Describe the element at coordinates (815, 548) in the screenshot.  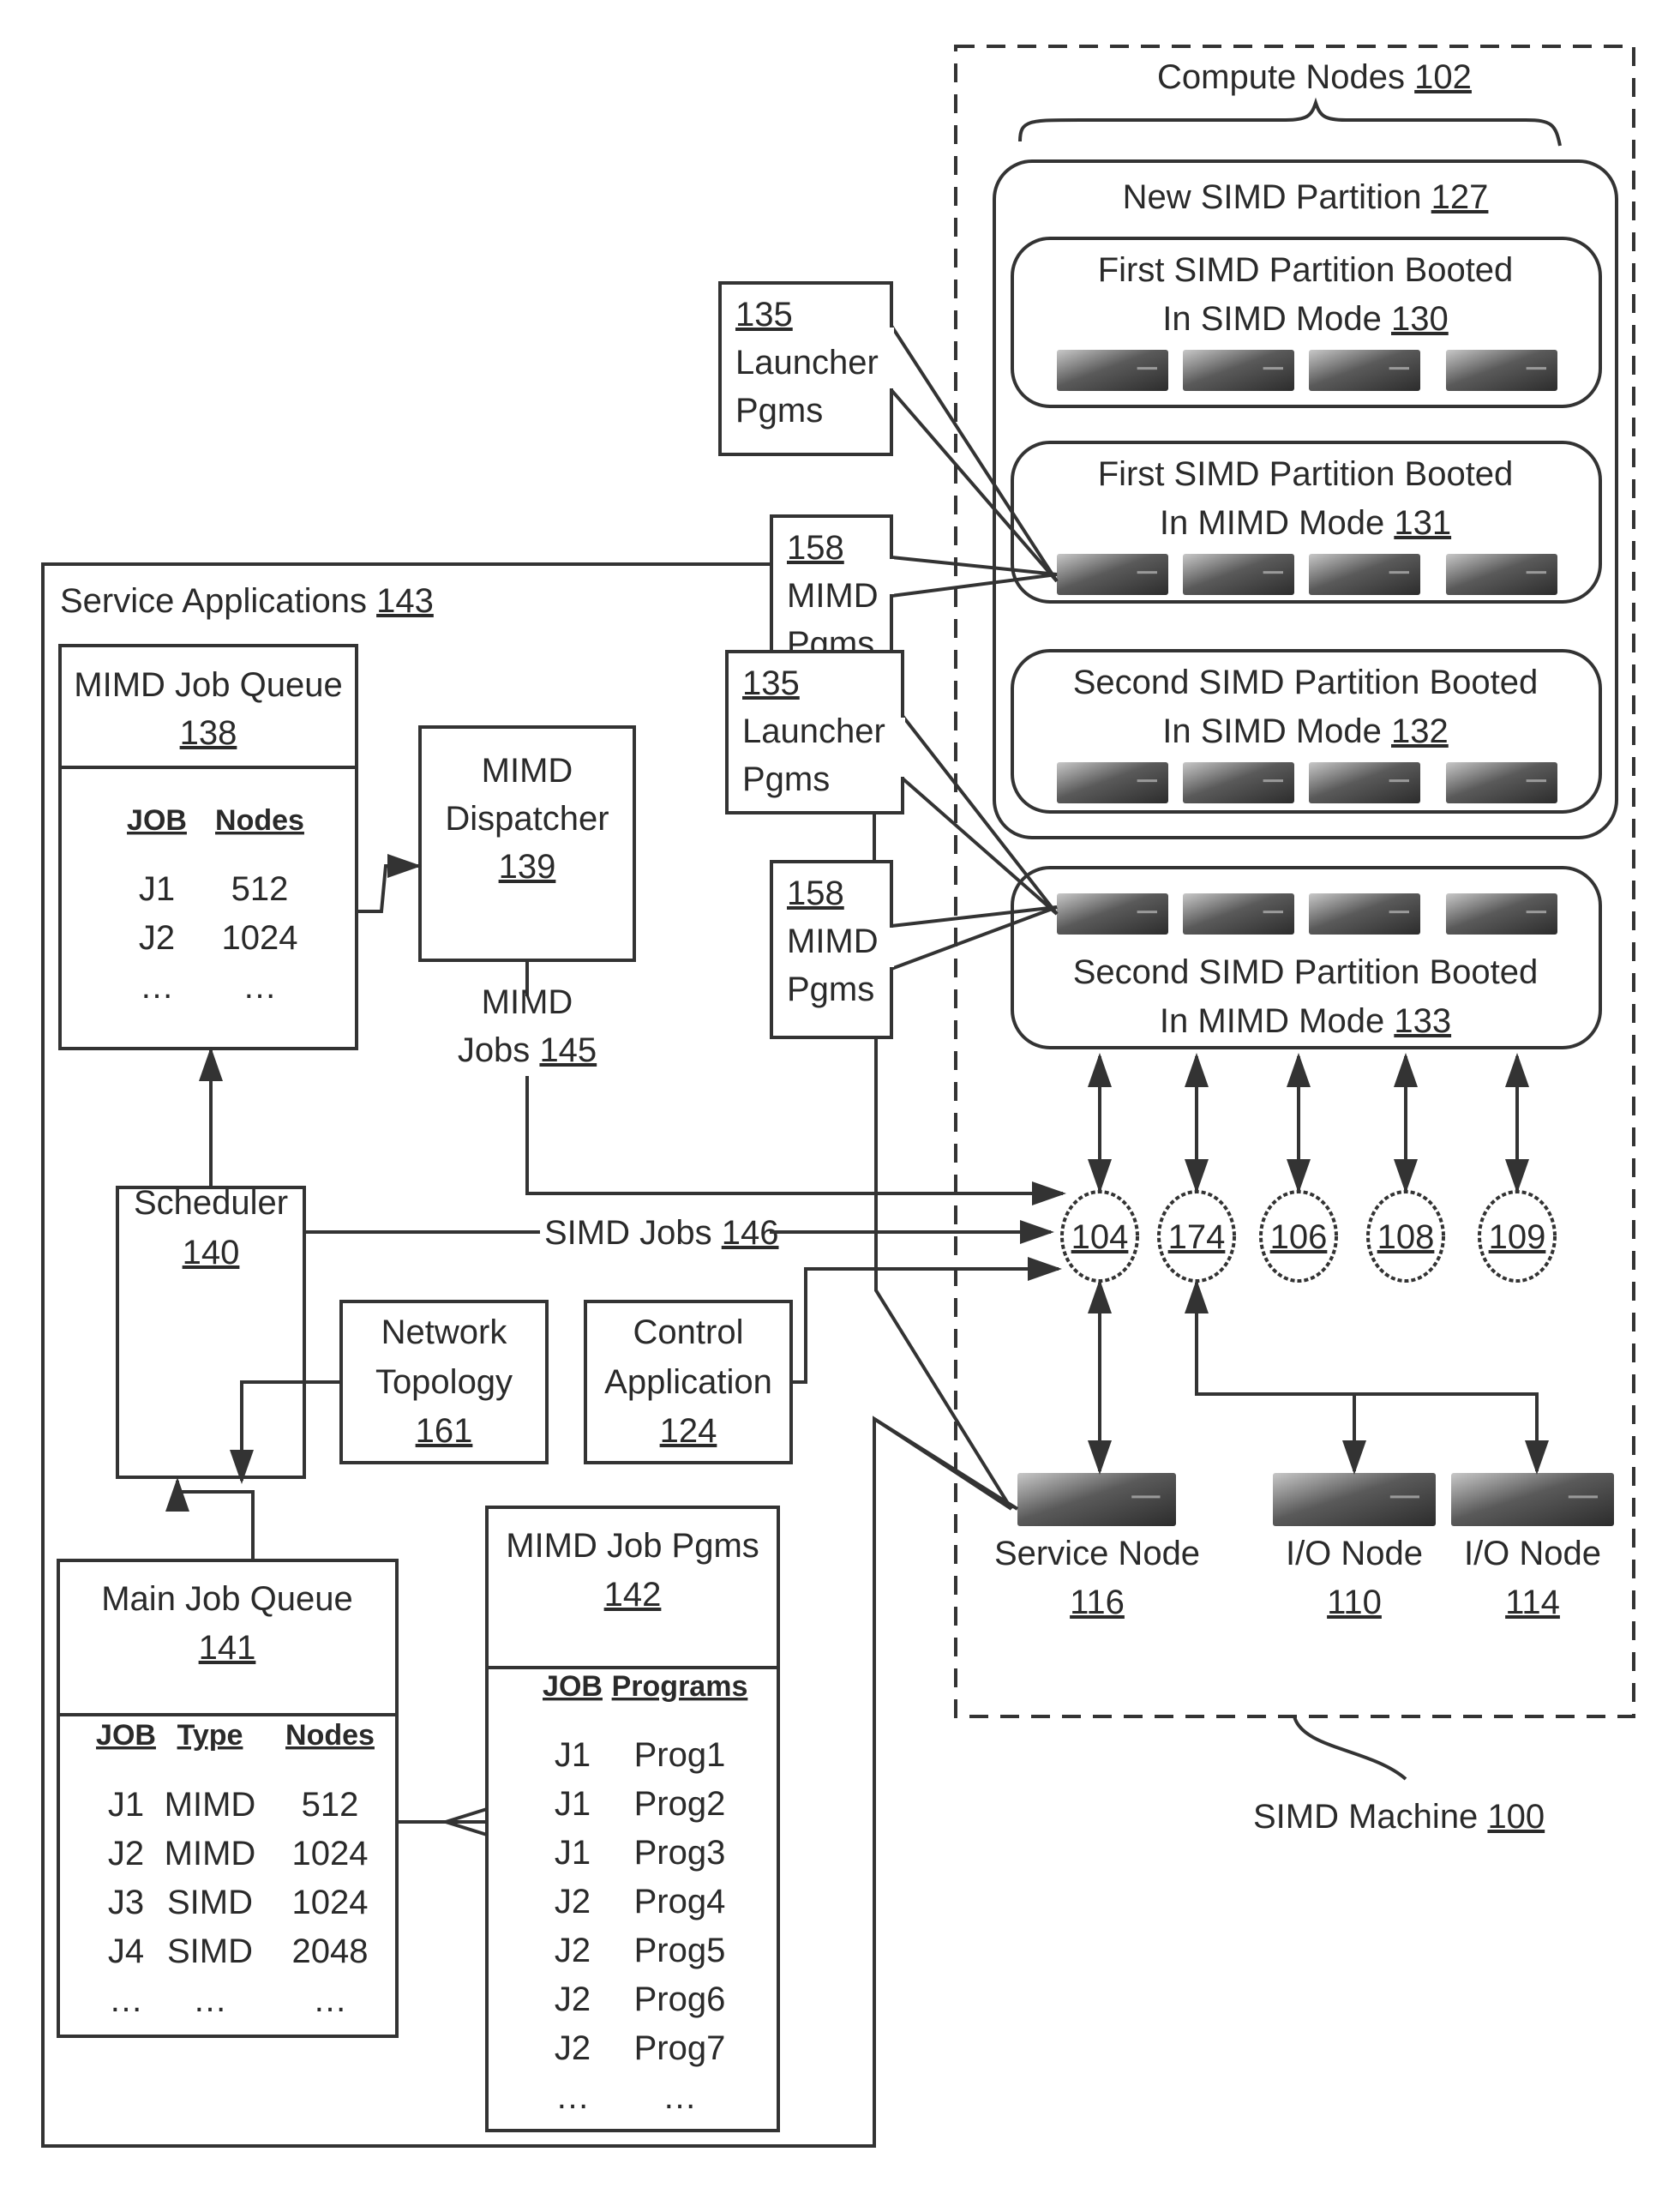
I see `callout-ref: 158` at that location.